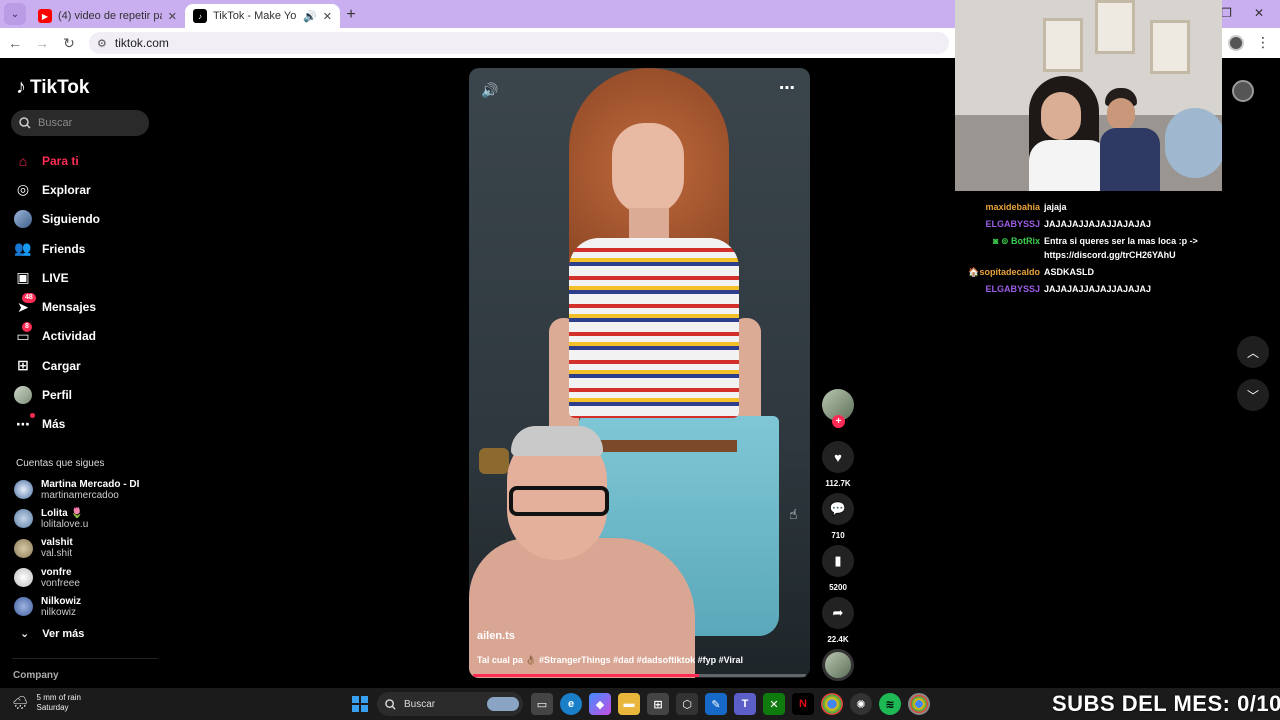  I want to click on chatgpt-icon: ✺, so click(861, 704).